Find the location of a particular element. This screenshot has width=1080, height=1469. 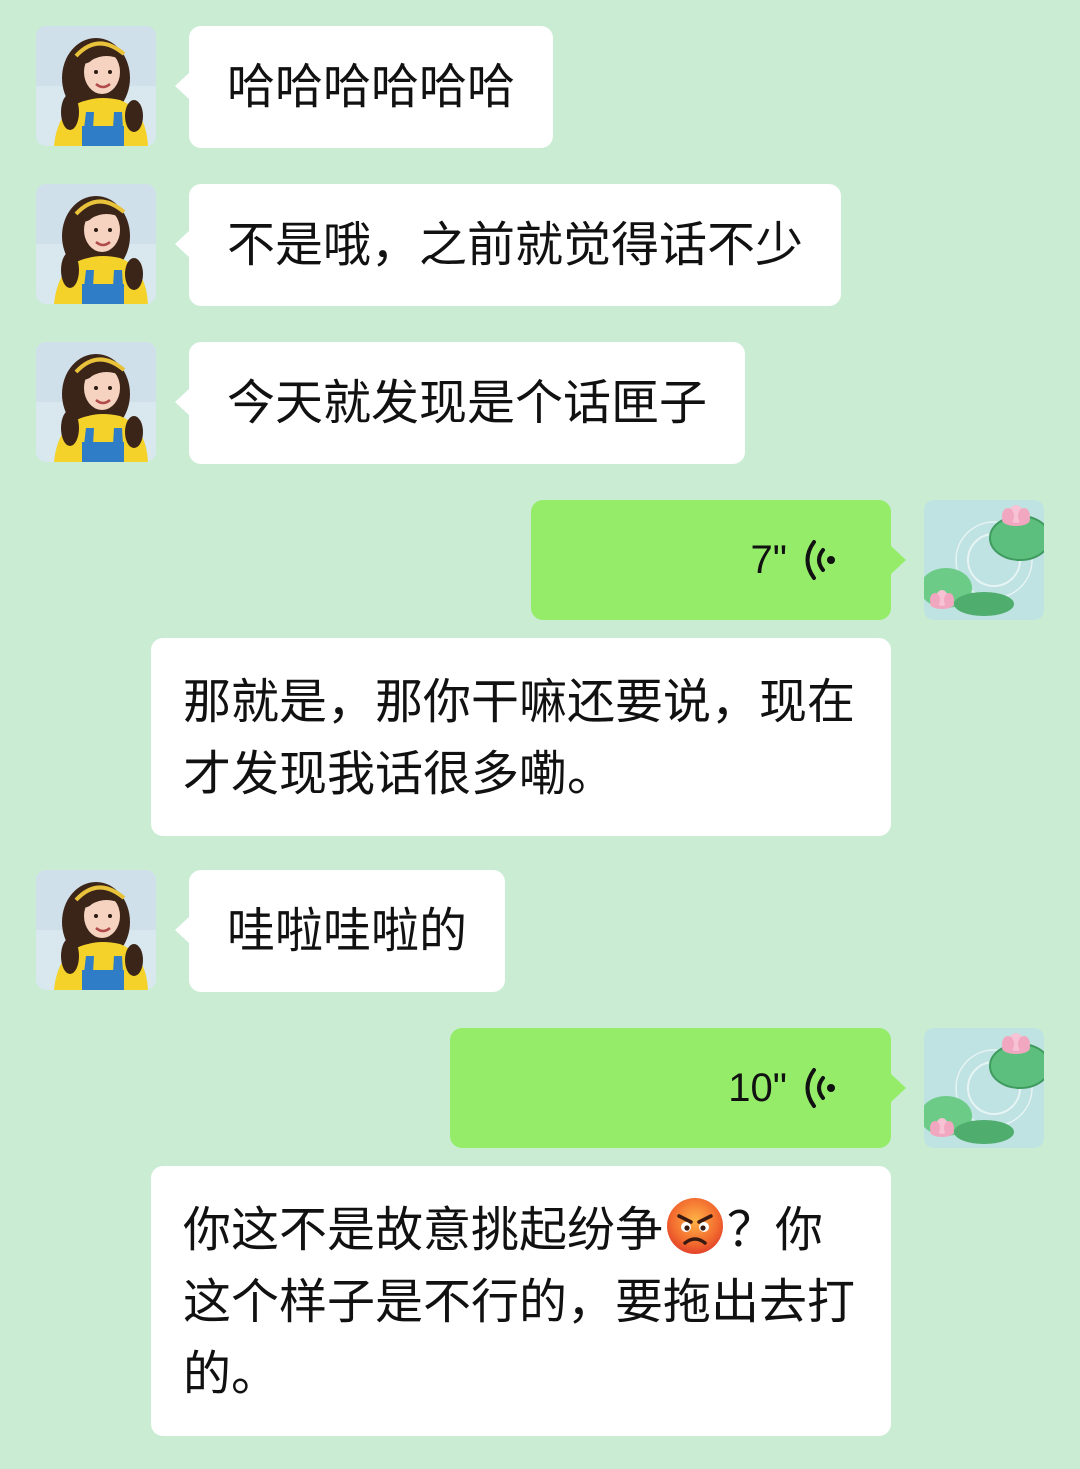

message-bubble-incoming: 哇啦哇啦的 is located at coordinates (340, 931).